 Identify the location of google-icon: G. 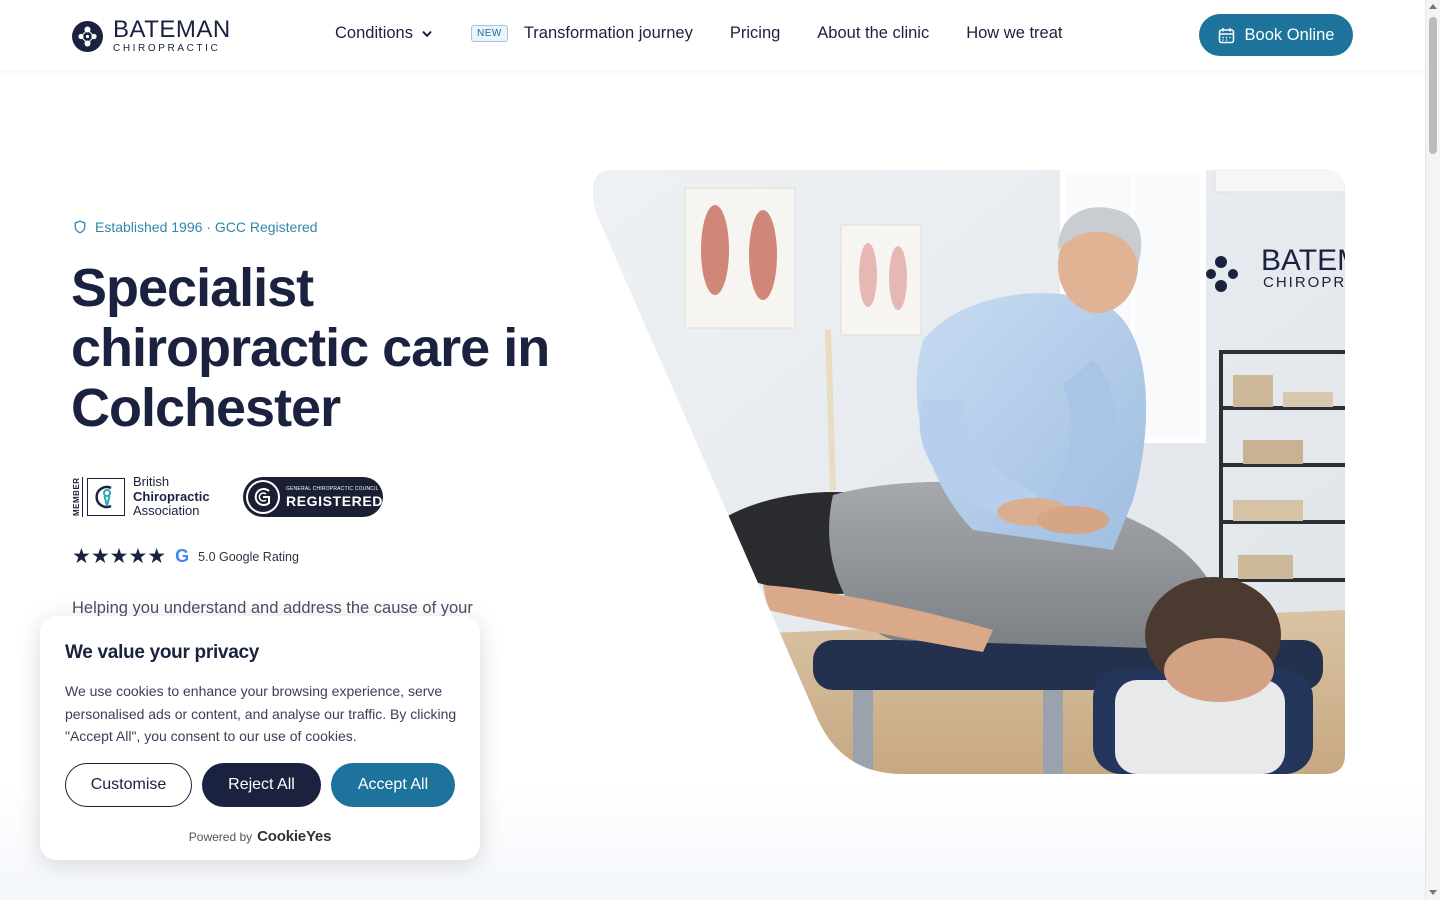
(182, 556).